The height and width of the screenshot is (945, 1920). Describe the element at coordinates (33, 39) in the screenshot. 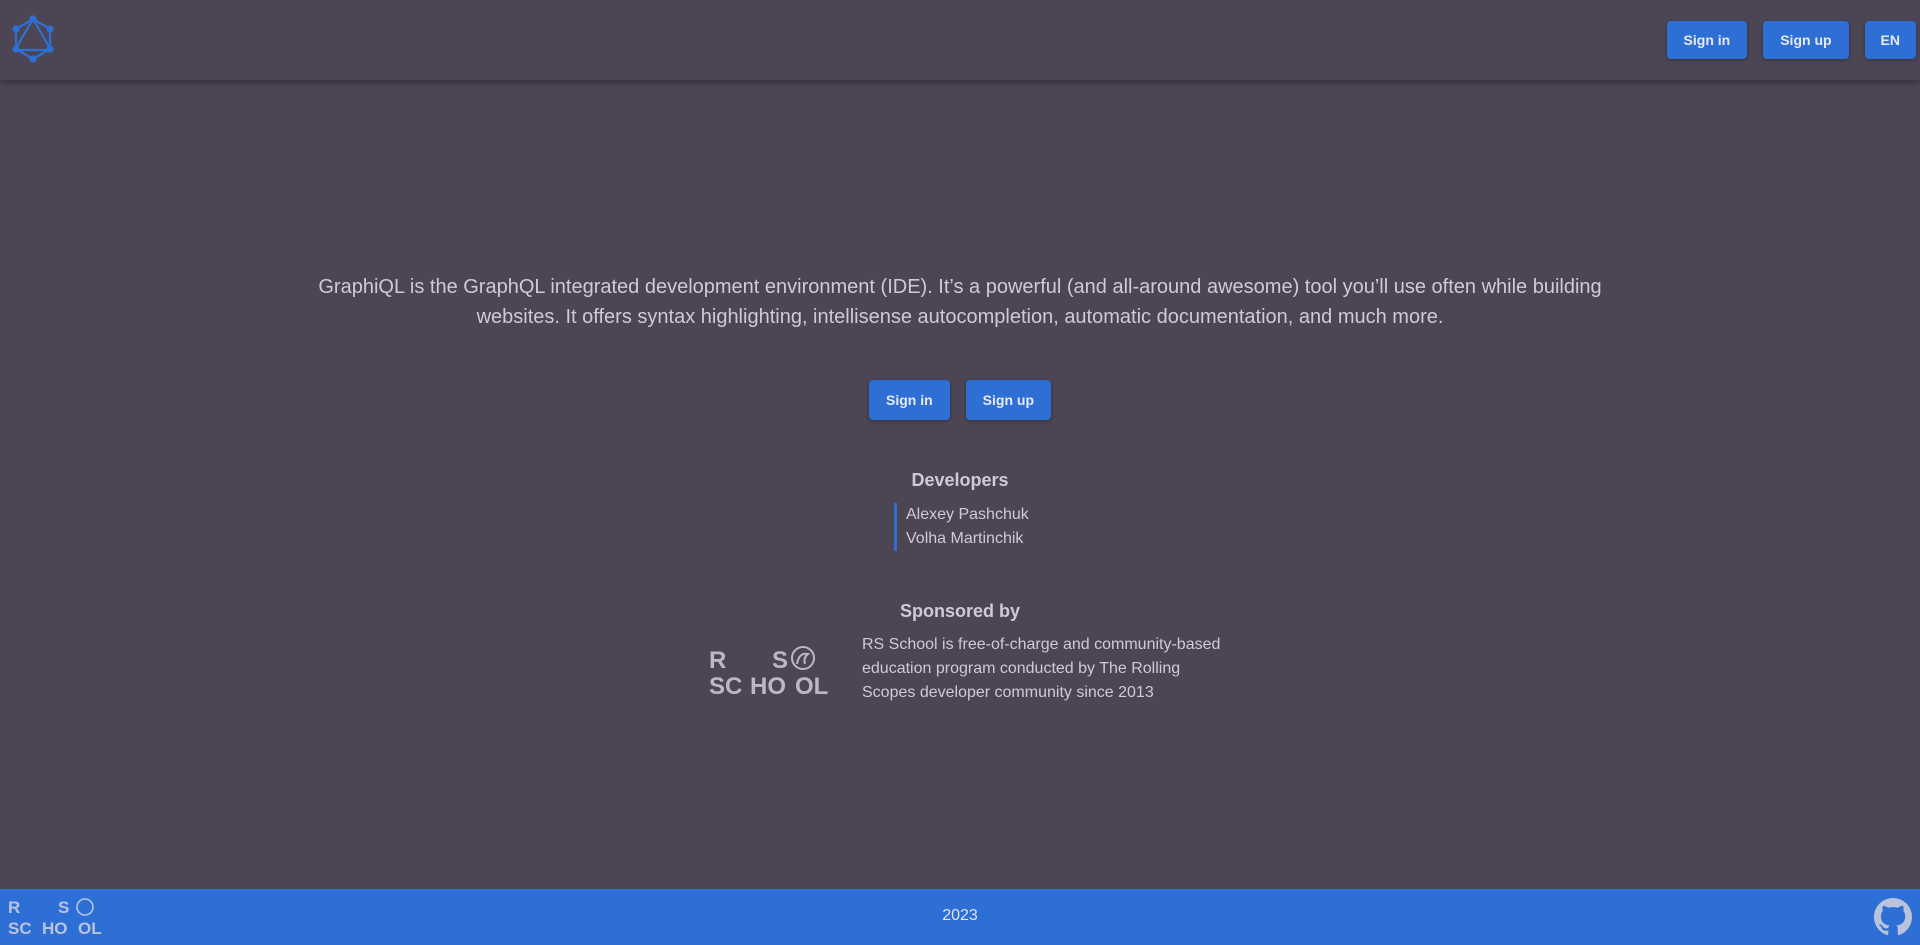

I see `graphql-logo-icon` at that location.